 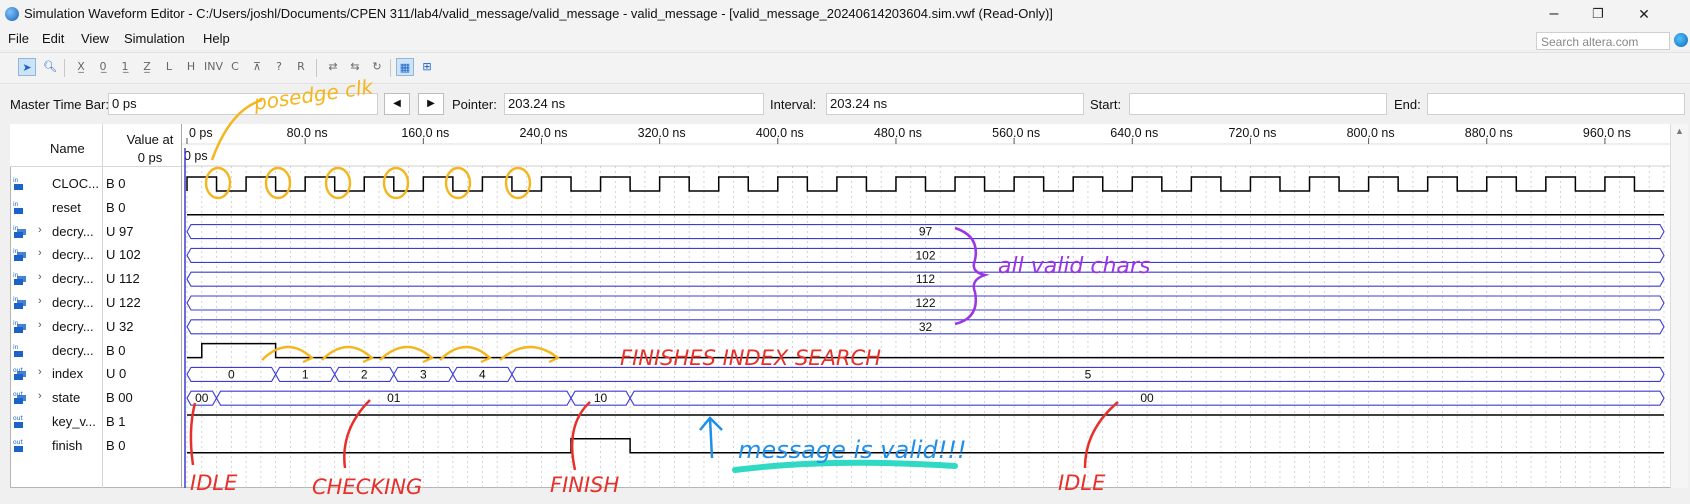 I want to click on forcing-high-icon: 1̲, so click(x=125, y=67).